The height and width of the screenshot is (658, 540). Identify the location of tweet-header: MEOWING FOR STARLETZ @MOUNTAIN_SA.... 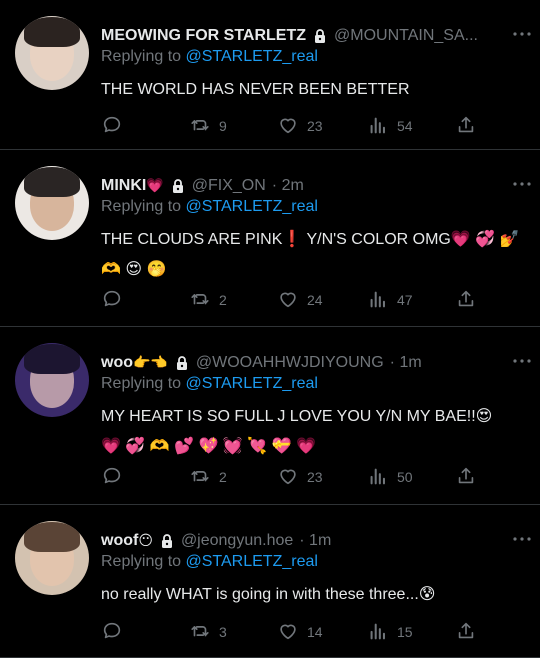
(313, 36).